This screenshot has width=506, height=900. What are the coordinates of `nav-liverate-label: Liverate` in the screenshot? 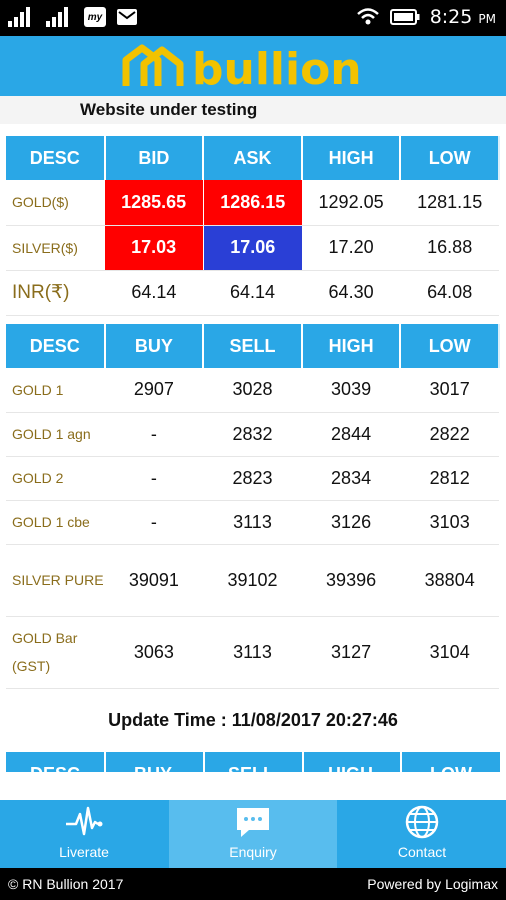 It's located at (84, 852).